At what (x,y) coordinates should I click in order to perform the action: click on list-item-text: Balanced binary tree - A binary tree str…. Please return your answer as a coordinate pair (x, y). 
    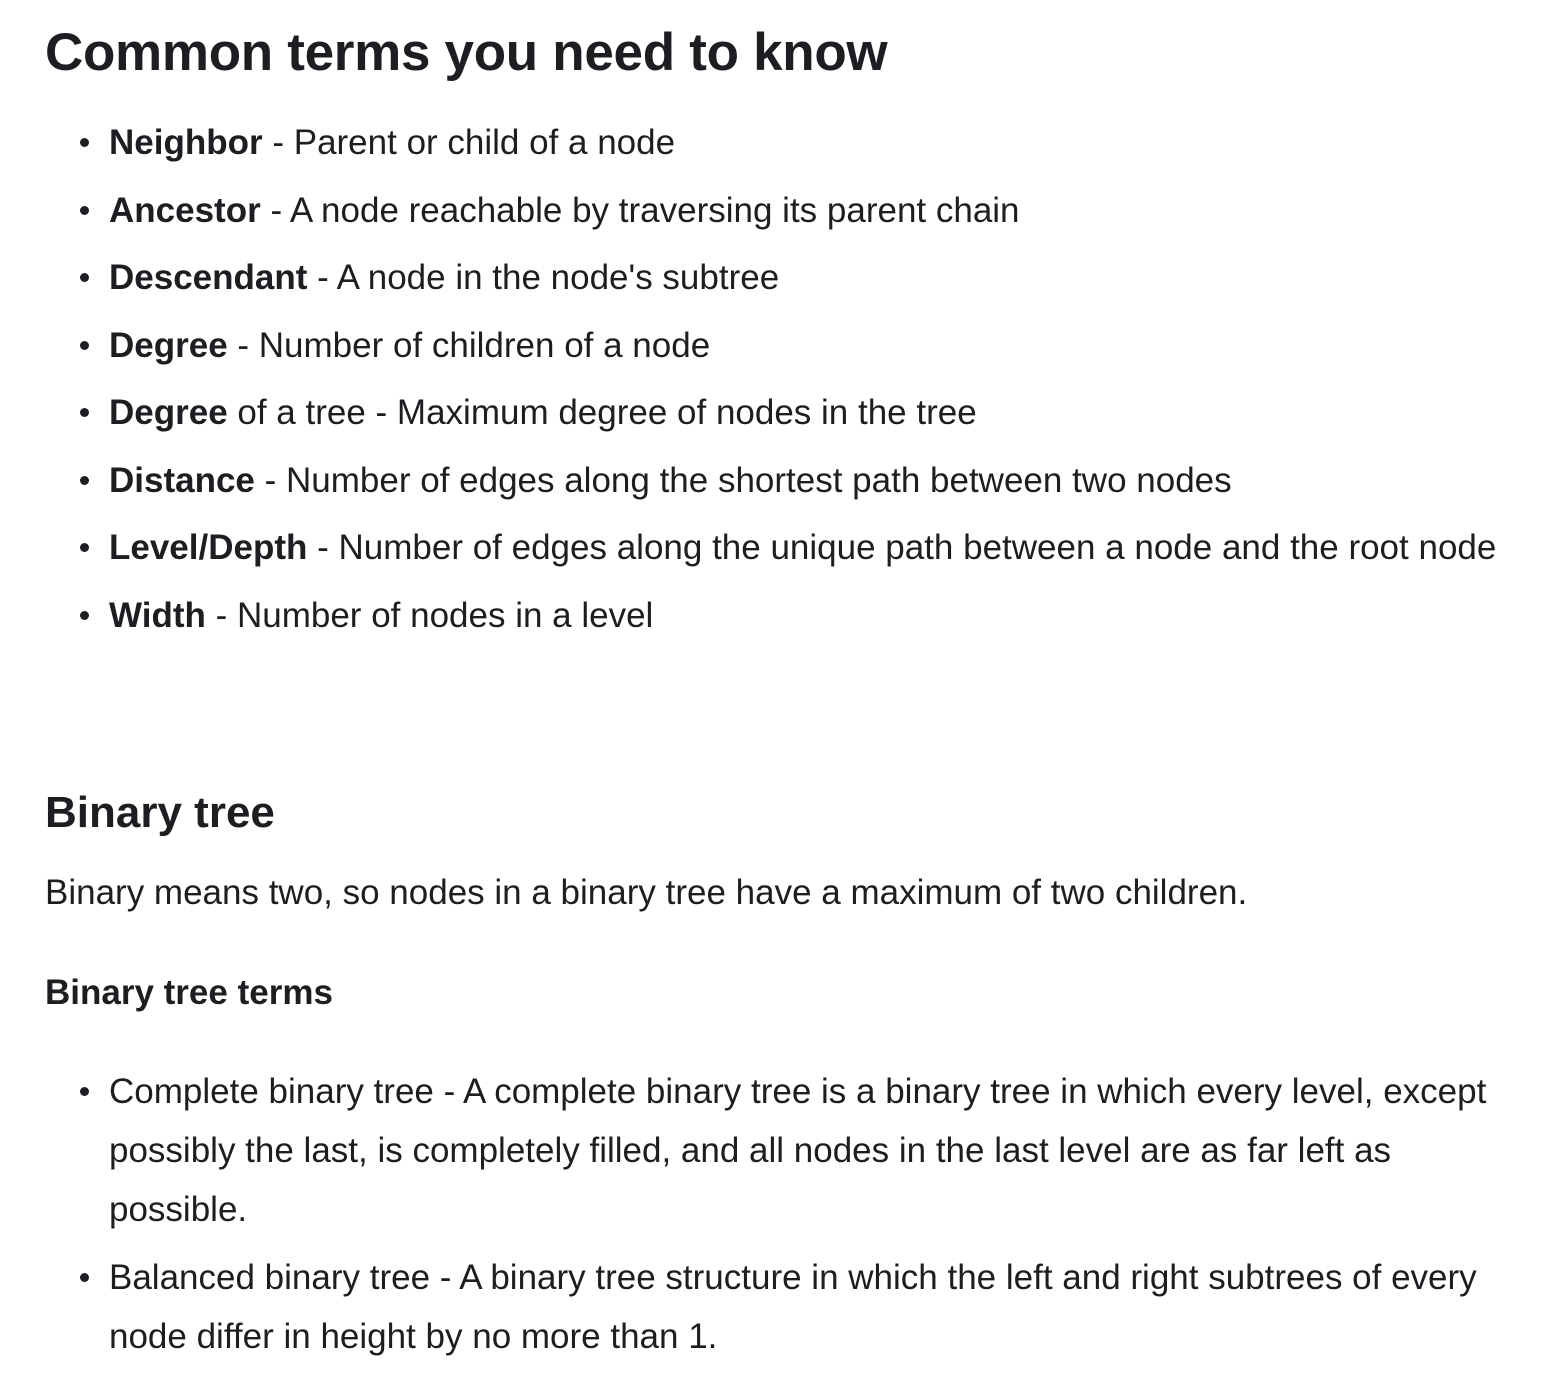
    Looking at the image, I should click on (793, 1306).